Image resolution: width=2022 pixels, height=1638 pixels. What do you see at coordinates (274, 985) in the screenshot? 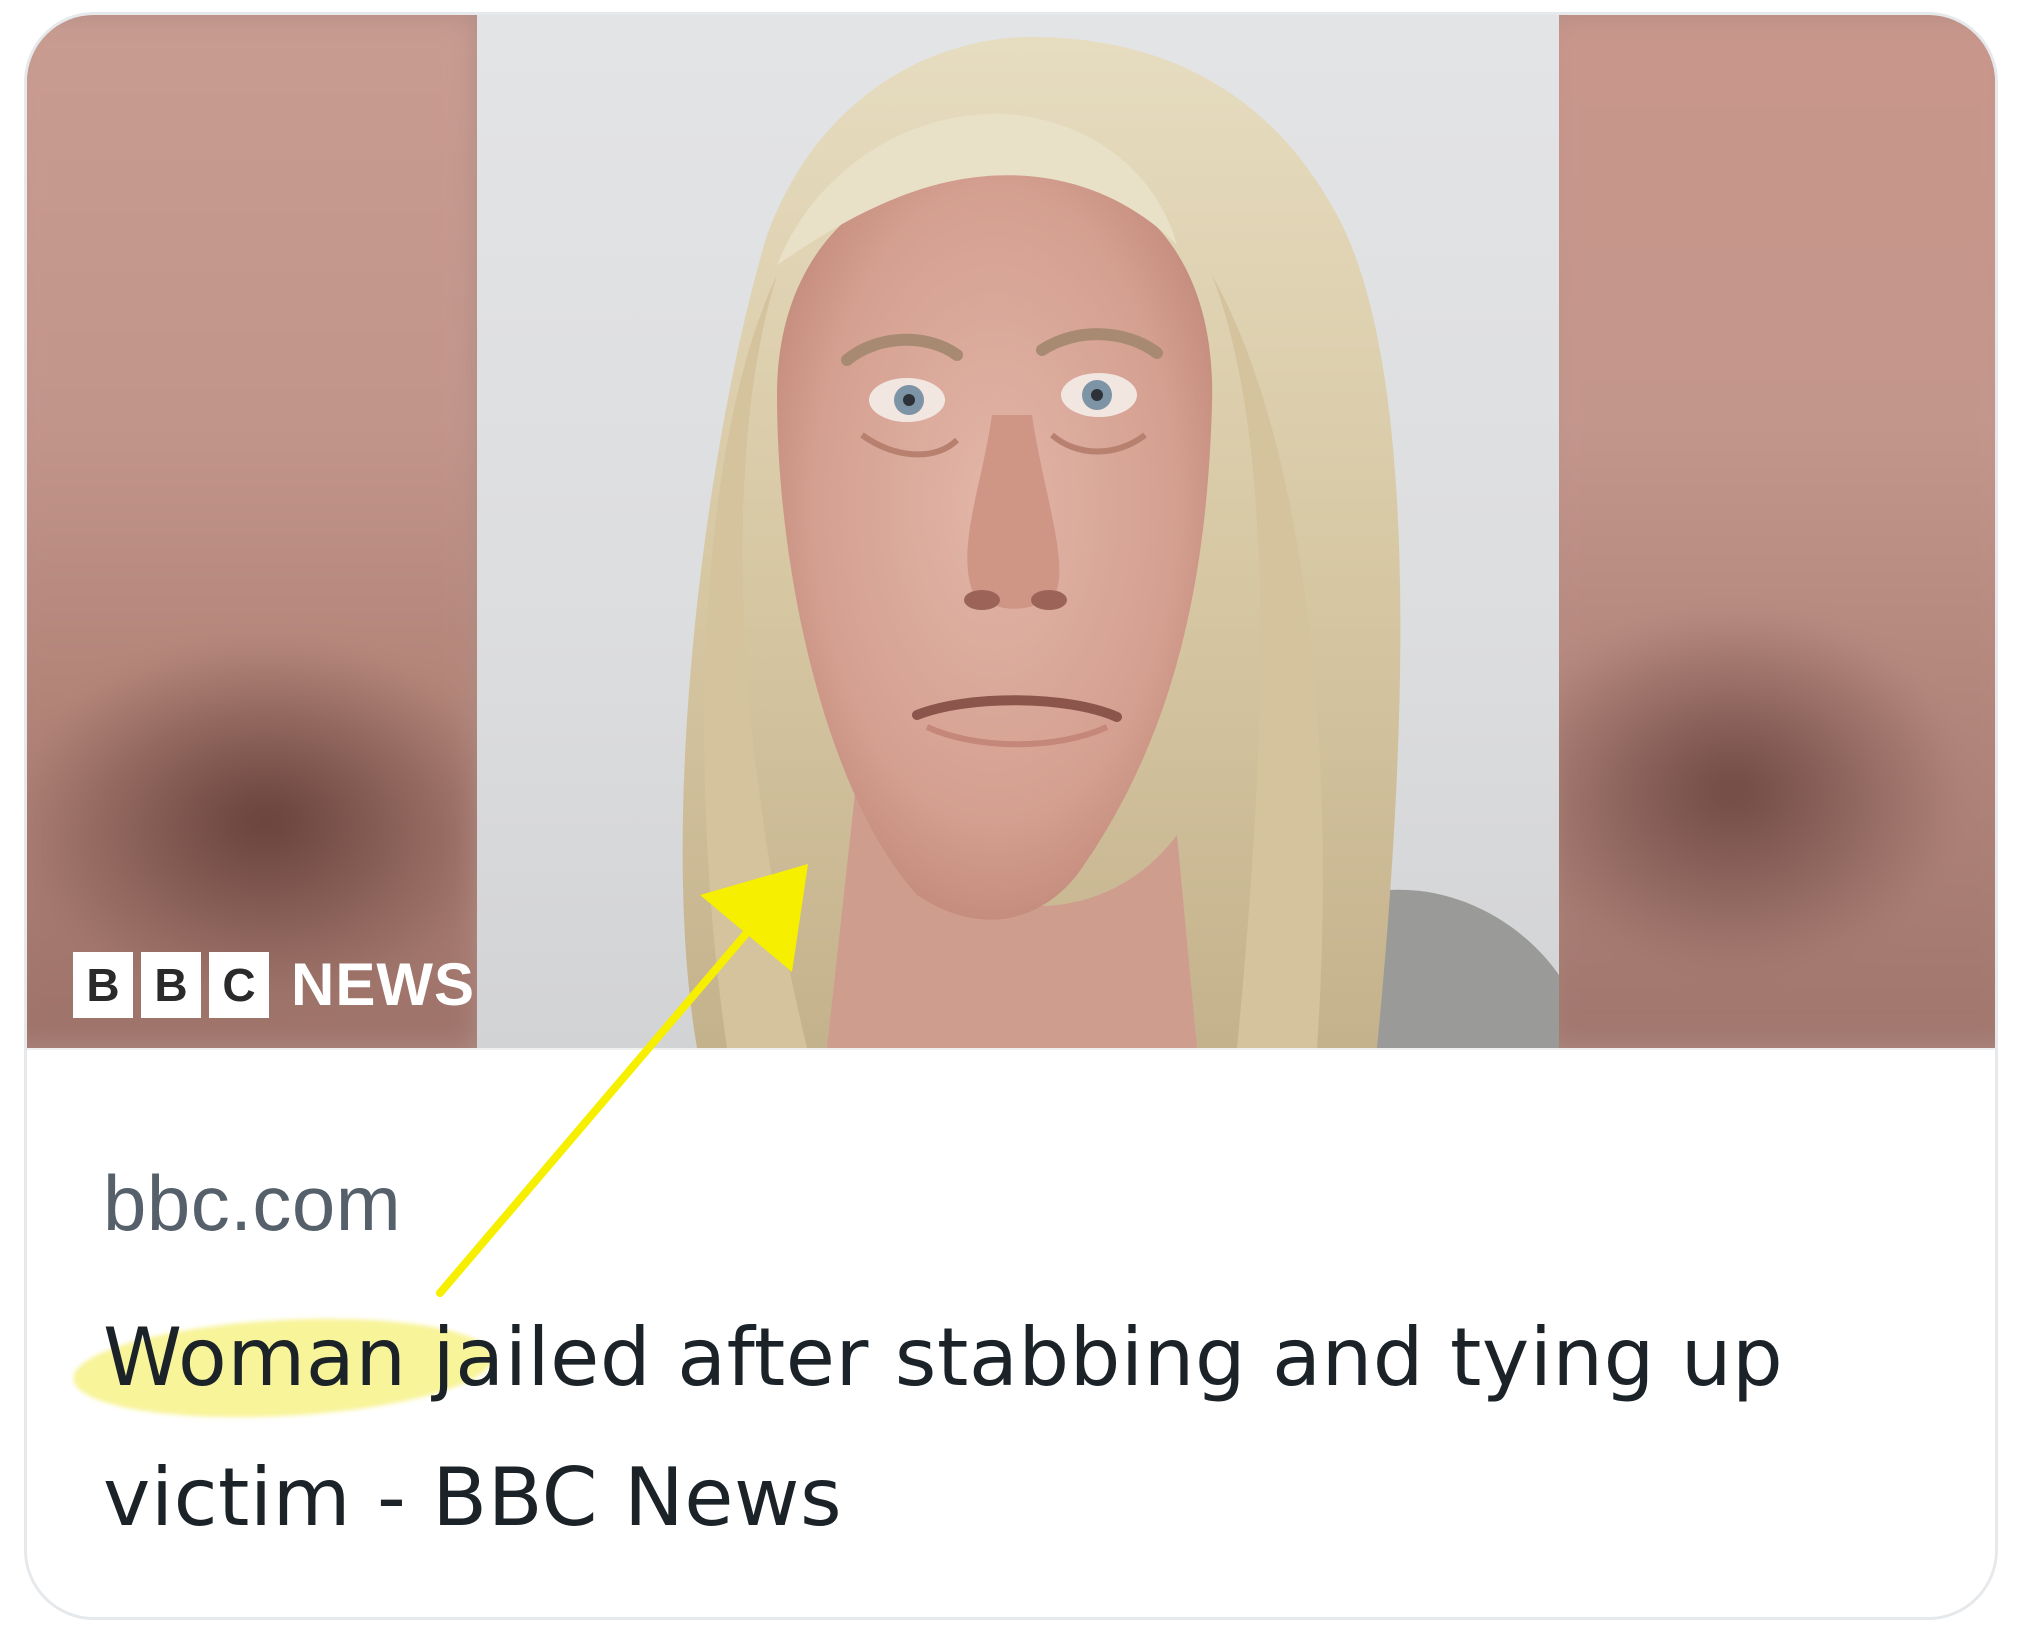
I see `bbc-news-logo: B B C NEWS` at bounding box center [274, 985].